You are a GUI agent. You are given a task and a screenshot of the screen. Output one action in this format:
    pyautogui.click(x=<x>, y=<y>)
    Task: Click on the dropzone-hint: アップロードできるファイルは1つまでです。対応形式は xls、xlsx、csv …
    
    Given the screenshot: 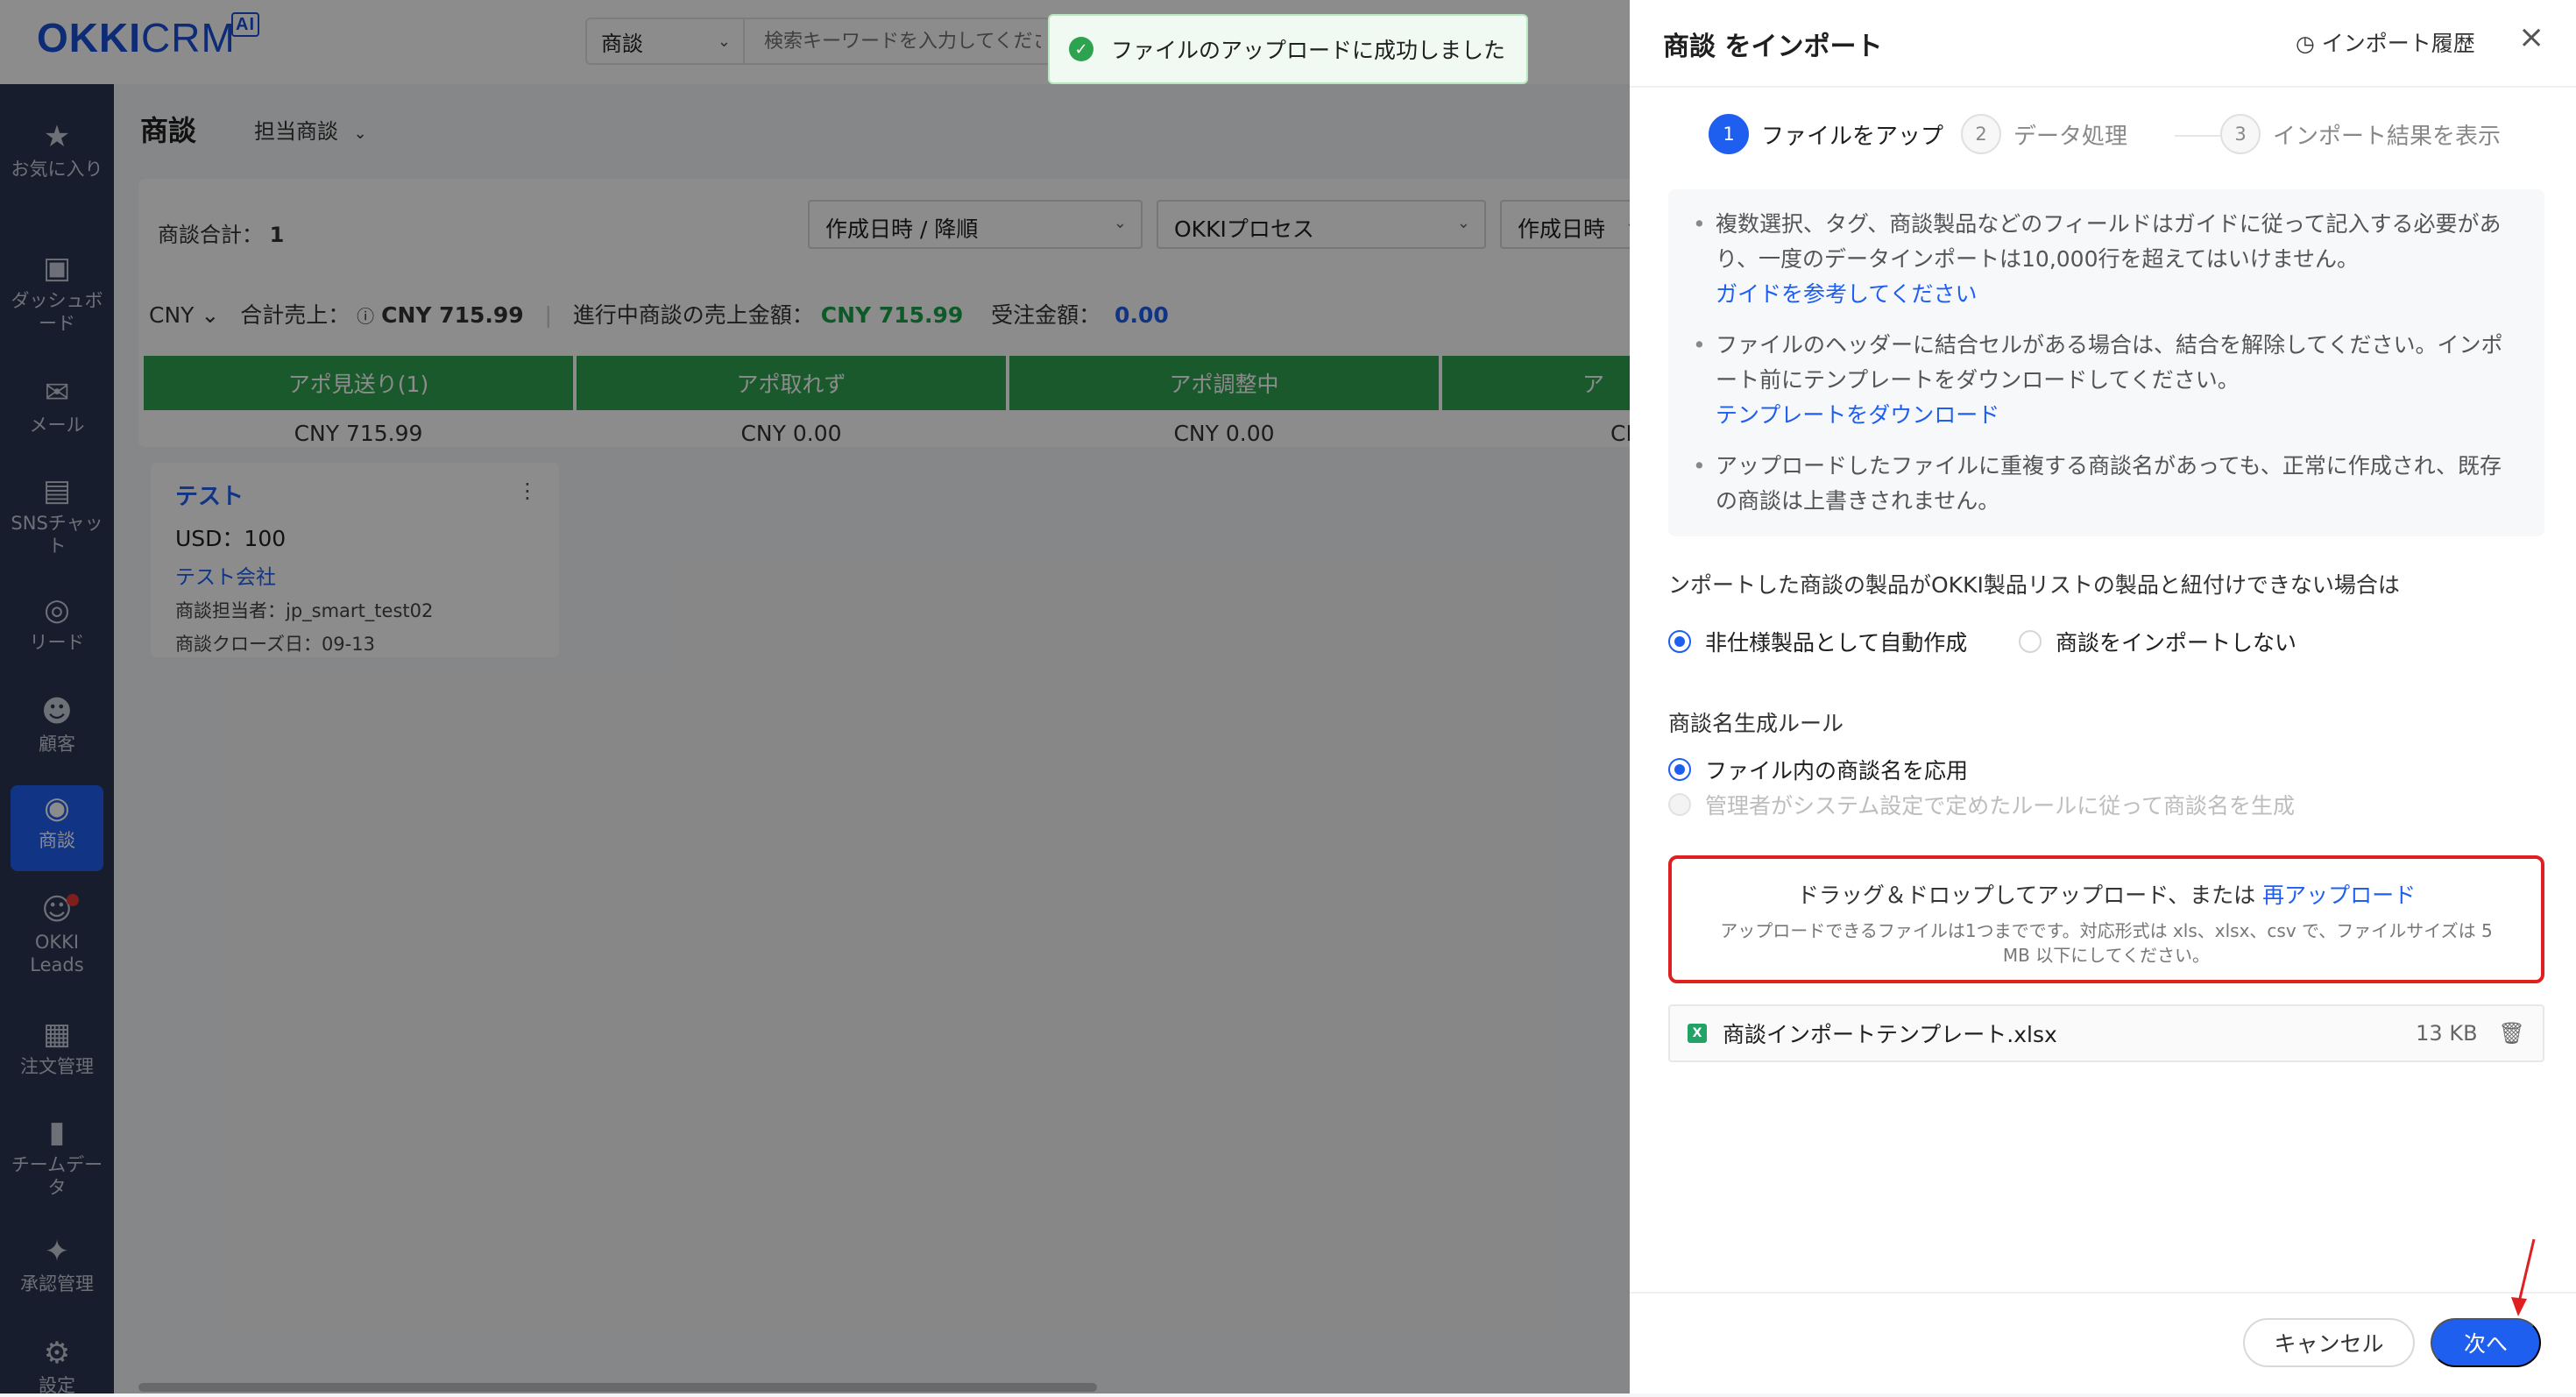 What is the action you would take?
    pyautogui.click(x=2106, y=943)
    